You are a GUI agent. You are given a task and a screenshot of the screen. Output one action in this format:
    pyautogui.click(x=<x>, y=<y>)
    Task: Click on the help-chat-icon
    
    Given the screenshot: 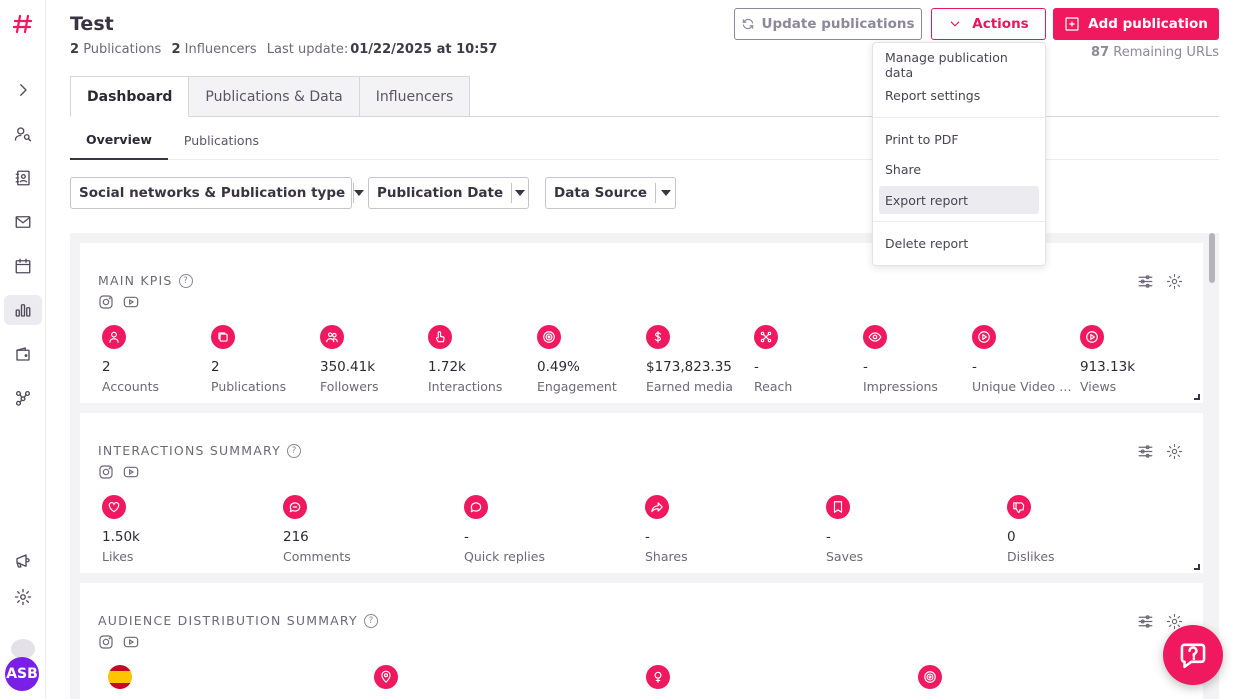 What is the action you would take?
    pyautogui.click(x=1193, y=656)
    